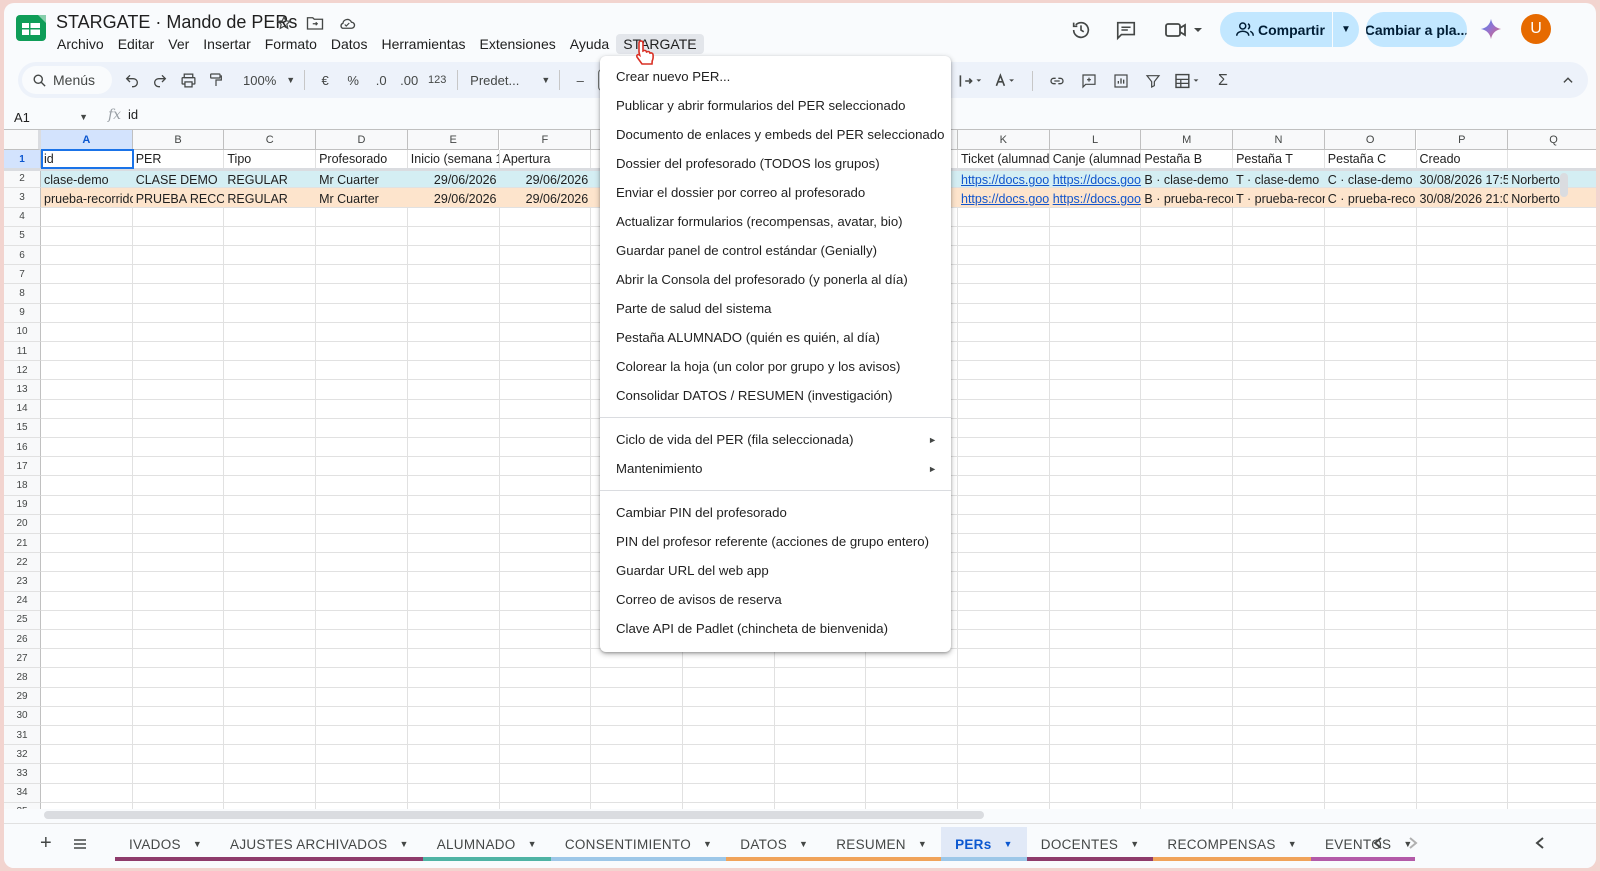  What do you see at coordinates (22, 678) in the screenshot?
I see `row-header-28: 28` at bounding box center [22, 678].